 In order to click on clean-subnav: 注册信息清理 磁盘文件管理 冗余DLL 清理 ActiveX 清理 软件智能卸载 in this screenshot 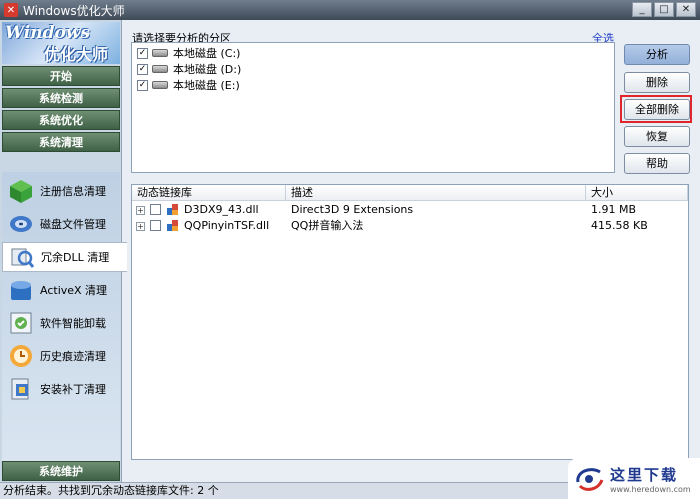, I will do `click(64, 325)`.